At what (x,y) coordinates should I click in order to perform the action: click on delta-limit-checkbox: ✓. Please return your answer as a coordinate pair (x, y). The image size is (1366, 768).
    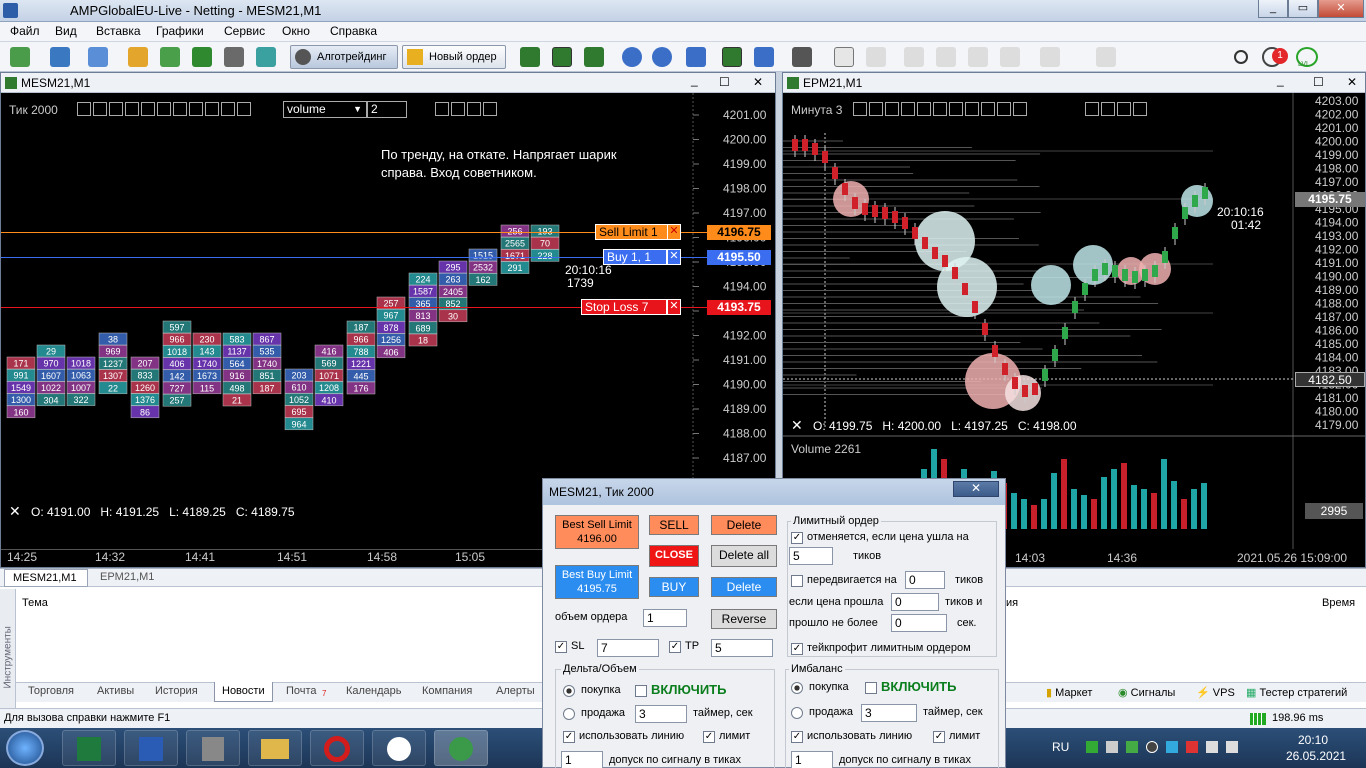
    Looking at the image, I should click on (709, 737).